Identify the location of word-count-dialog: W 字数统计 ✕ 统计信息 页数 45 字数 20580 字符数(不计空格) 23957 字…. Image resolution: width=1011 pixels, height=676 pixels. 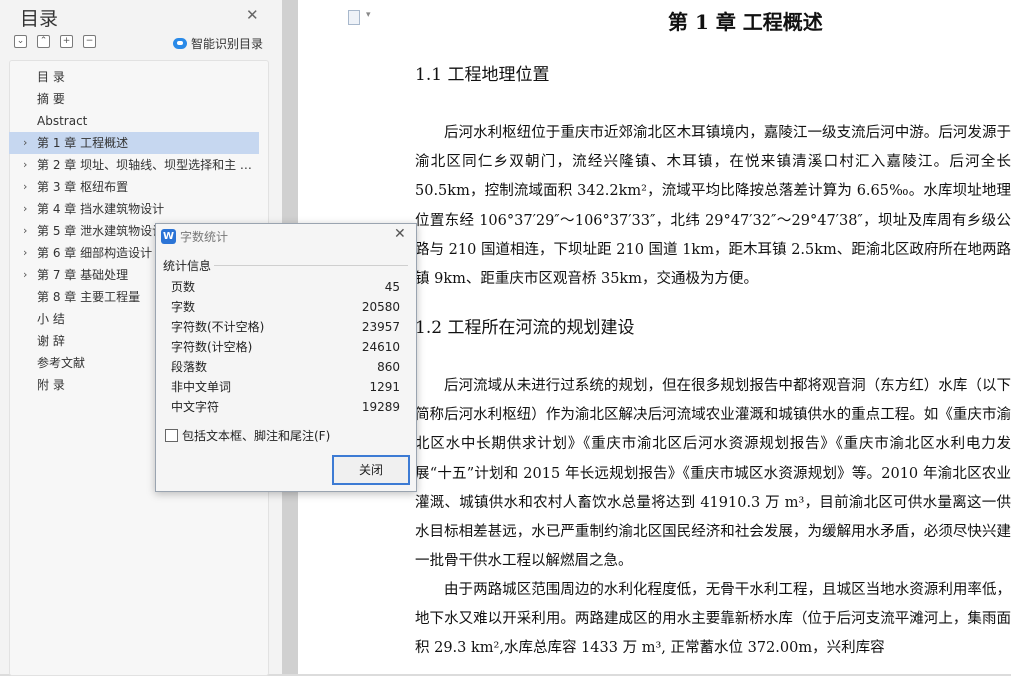
(286, 357).